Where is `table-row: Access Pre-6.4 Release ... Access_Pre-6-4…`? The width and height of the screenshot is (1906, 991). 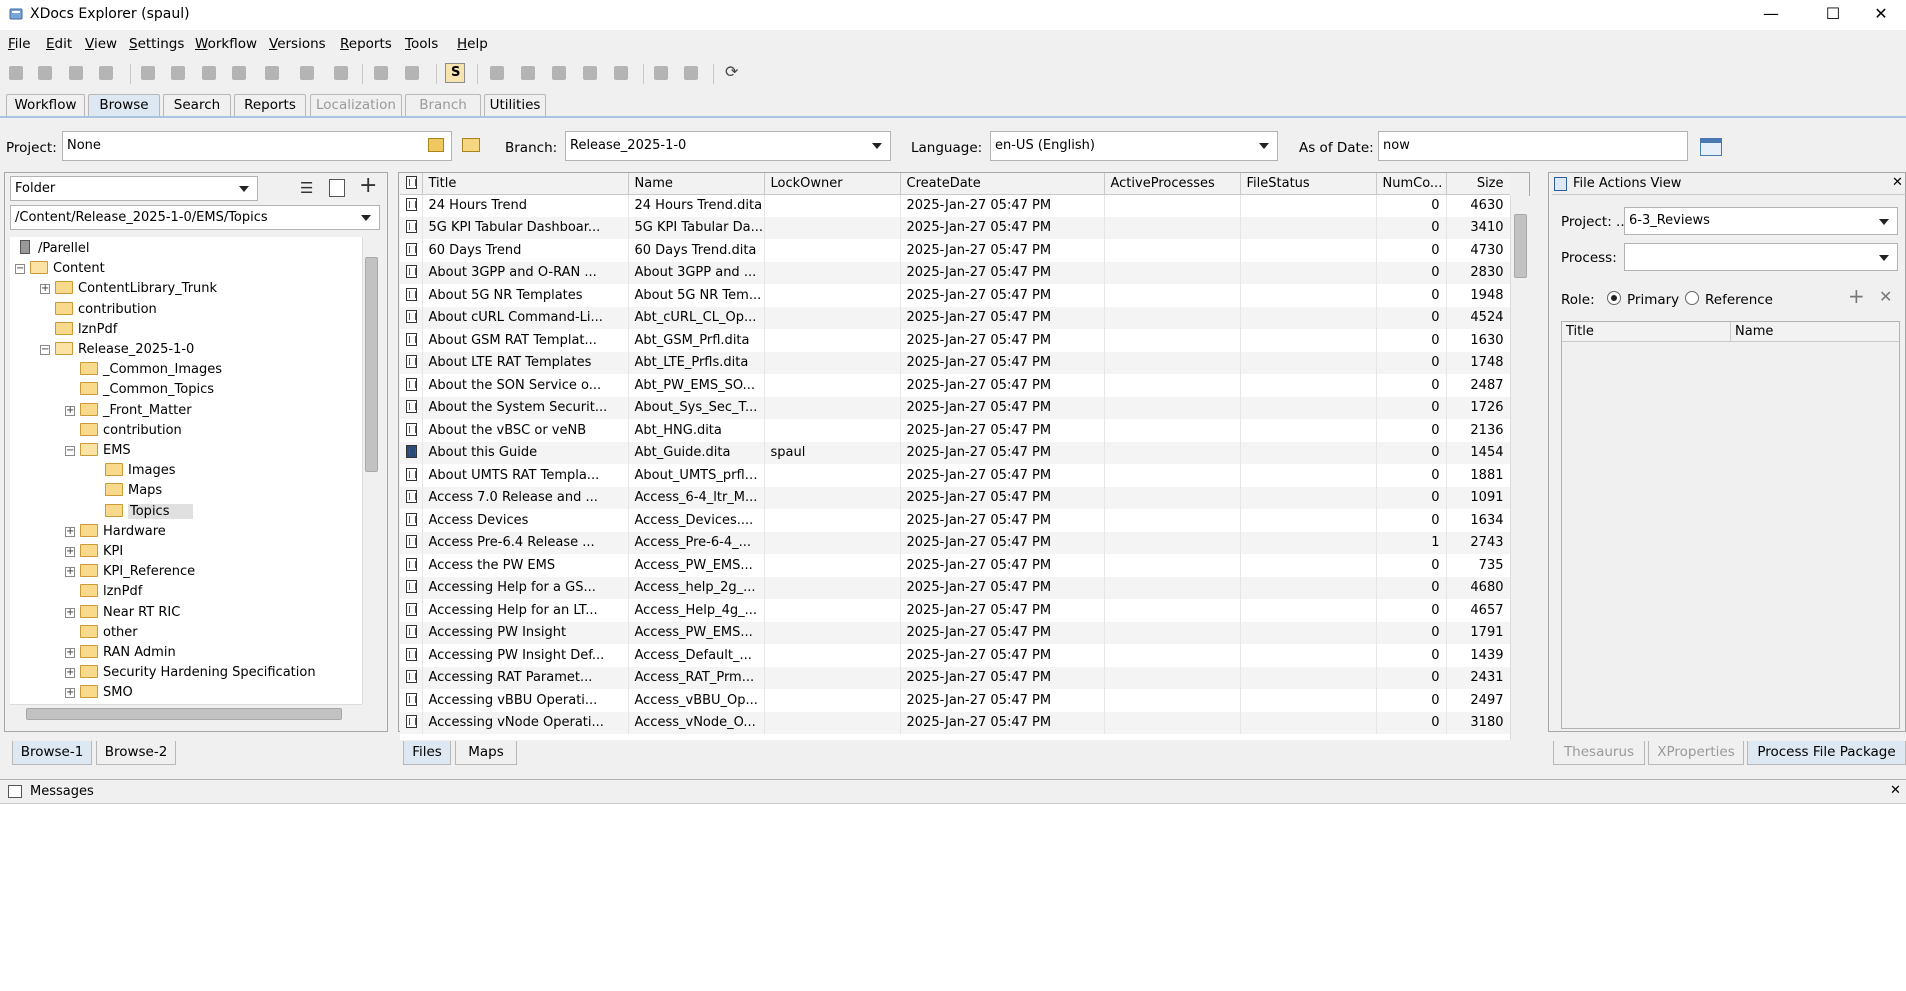 table-row: Access Pre-6.4 Release ... Access_Pre-6-4… is located at coordinates (955, 542).